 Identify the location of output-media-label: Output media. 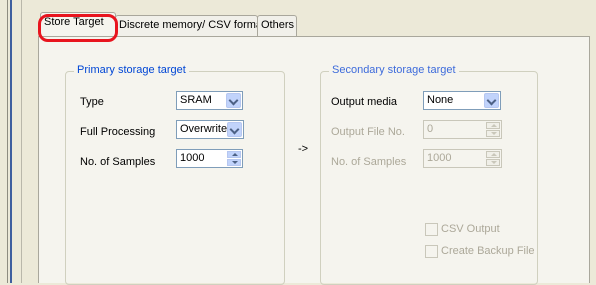
(364, 102).